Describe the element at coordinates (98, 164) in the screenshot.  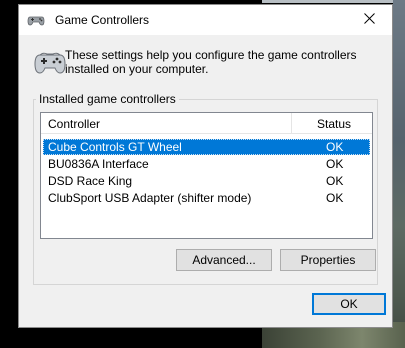
I see `controller-name: BU0836A Interface` at that location.